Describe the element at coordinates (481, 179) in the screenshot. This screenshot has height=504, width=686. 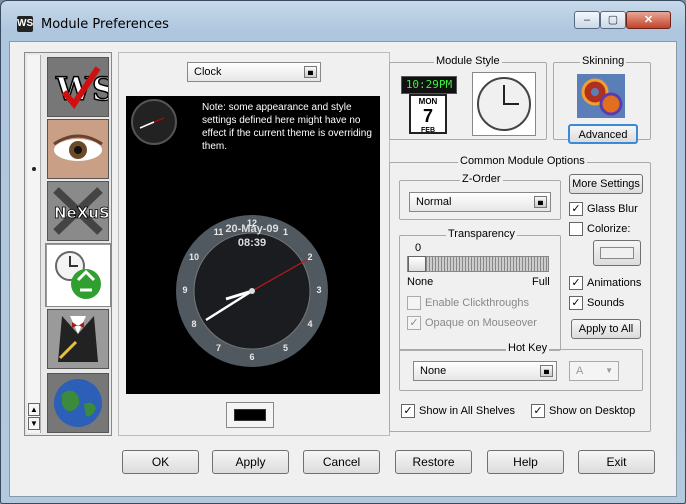
I see `zorder-label: Z-Order` at that location.